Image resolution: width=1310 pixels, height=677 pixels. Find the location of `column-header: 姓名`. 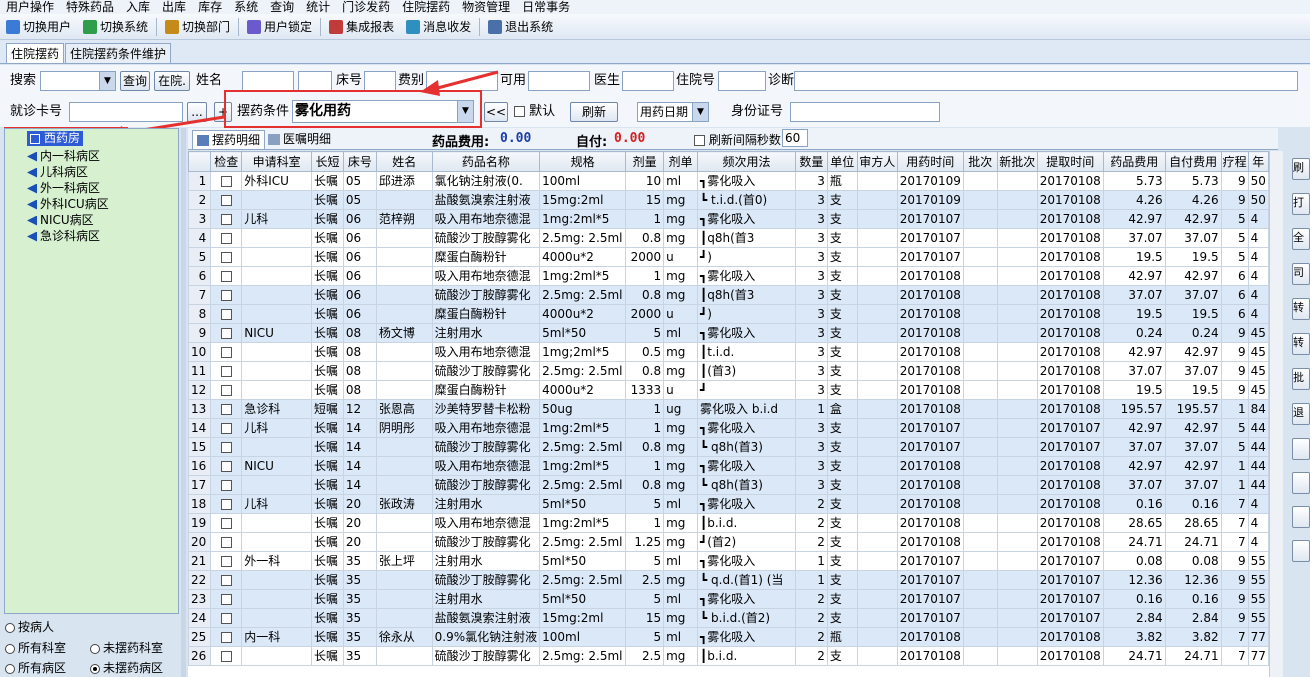

column-header: 姓名 is located at coordinates (404, 161).